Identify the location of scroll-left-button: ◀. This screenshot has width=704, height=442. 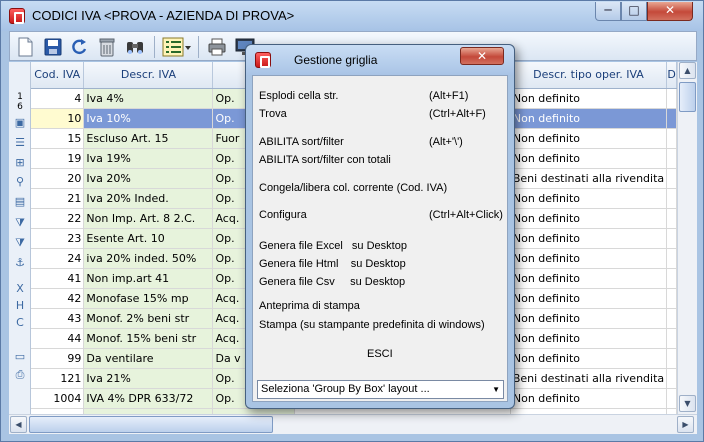
(18, 424).